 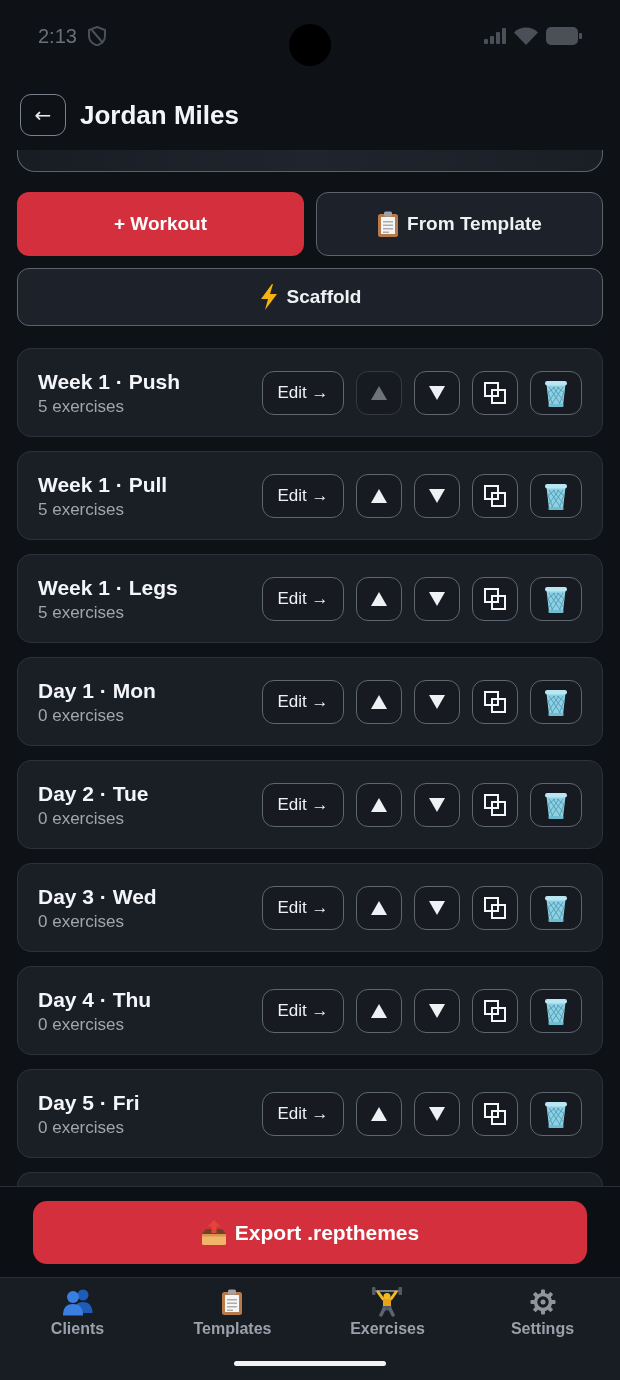 What do you see at coordinates (310, 1232) in the screenshot?
I see `export-button: Export .repthemes` at bounding box center [310, 1232].